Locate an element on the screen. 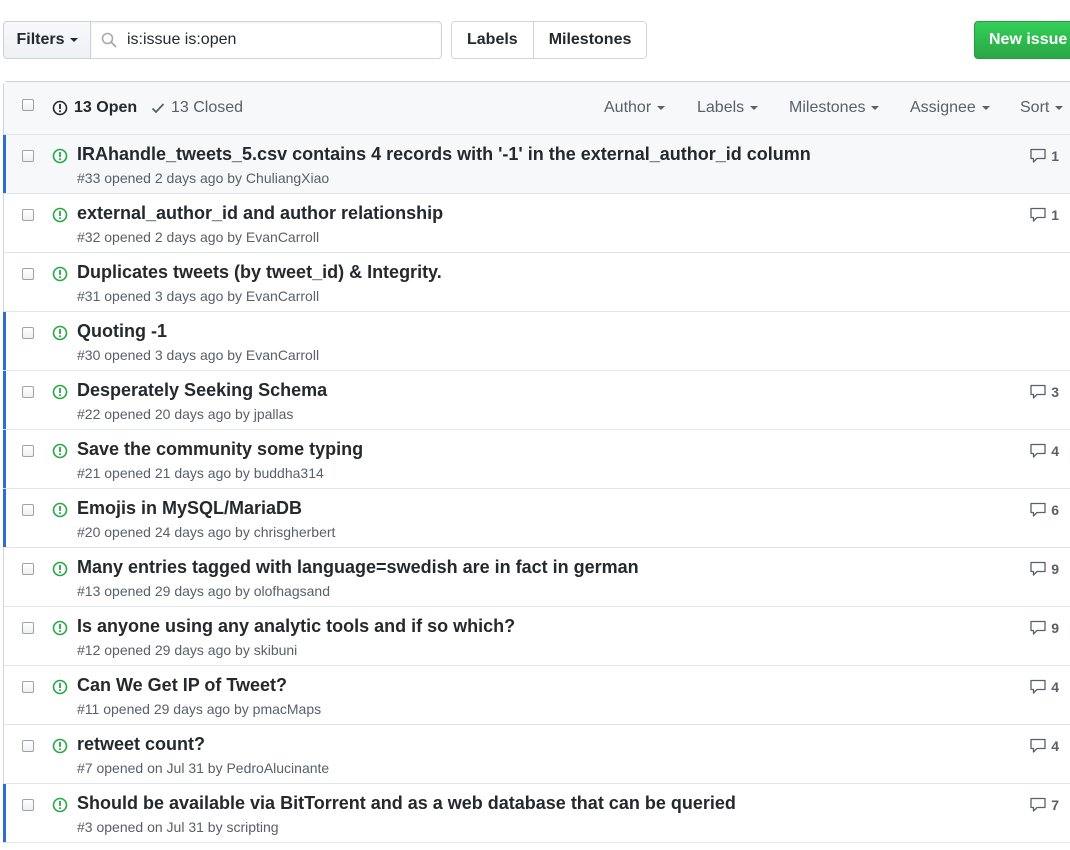  issue-meta-text: #33 opened 2 days ago by ChuliangXiao is located at coordinates (203, 178).